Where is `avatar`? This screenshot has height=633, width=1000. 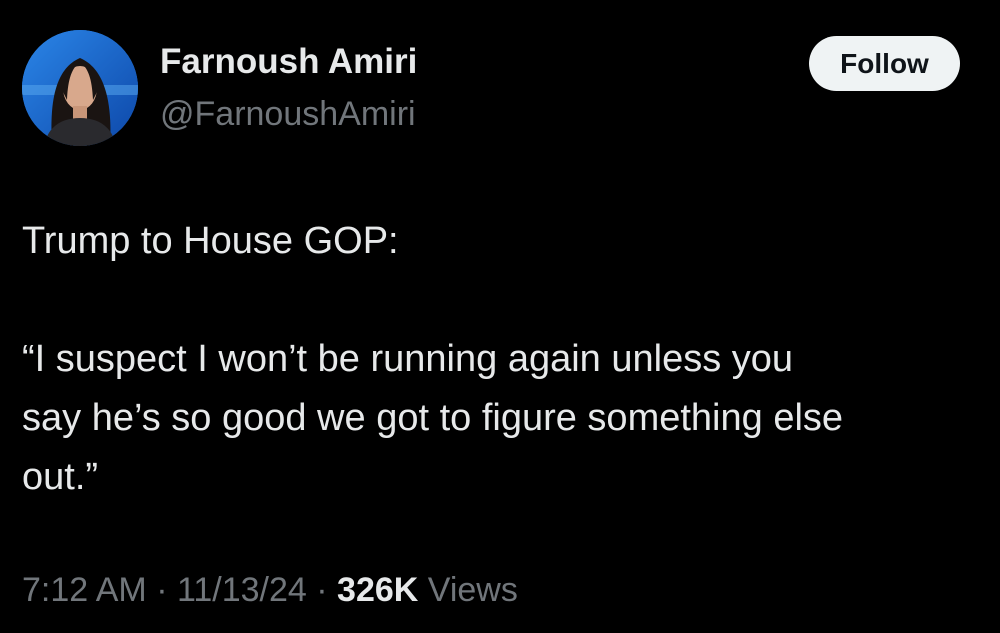 avatar is located at coordinates (80, 88).